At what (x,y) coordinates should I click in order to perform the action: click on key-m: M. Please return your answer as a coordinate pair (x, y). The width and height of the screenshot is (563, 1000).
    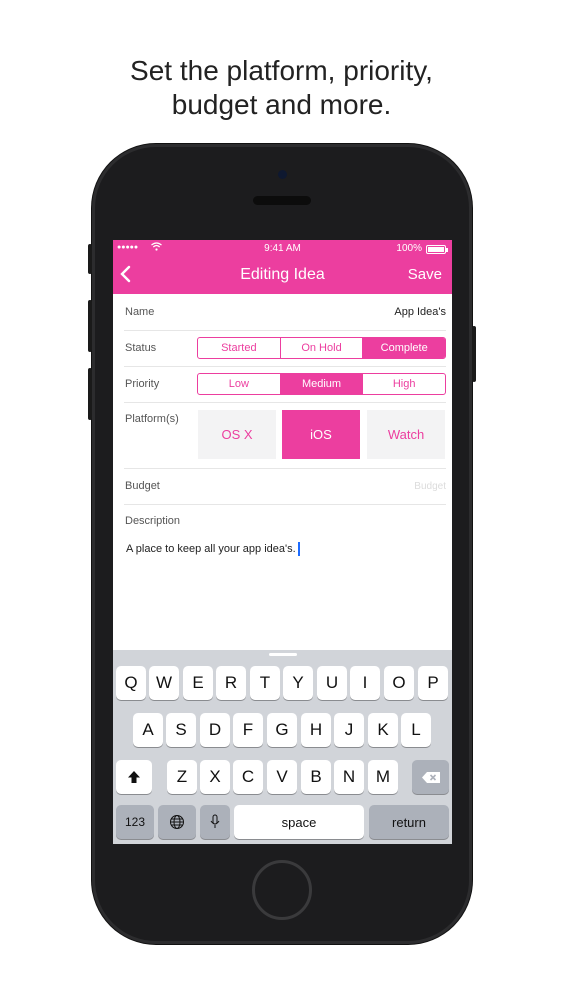
    Looking at the image, I should click on (383, 777).